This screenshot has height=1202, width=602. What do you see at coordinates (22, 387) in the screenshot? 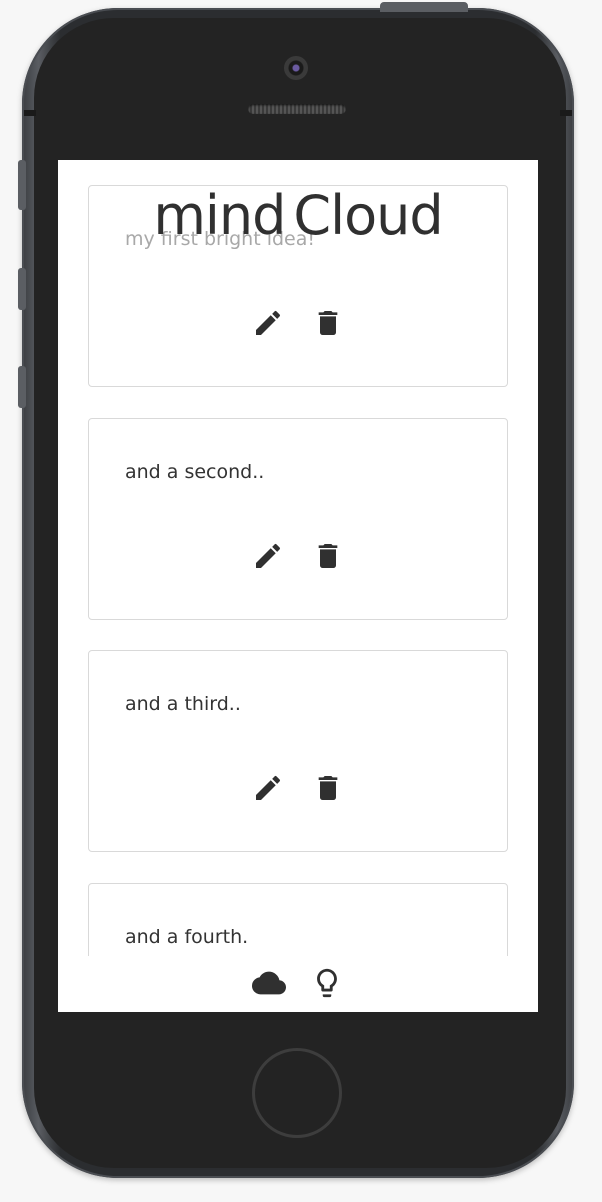
I see `volume-down-button` at bounding box center [22, 387].